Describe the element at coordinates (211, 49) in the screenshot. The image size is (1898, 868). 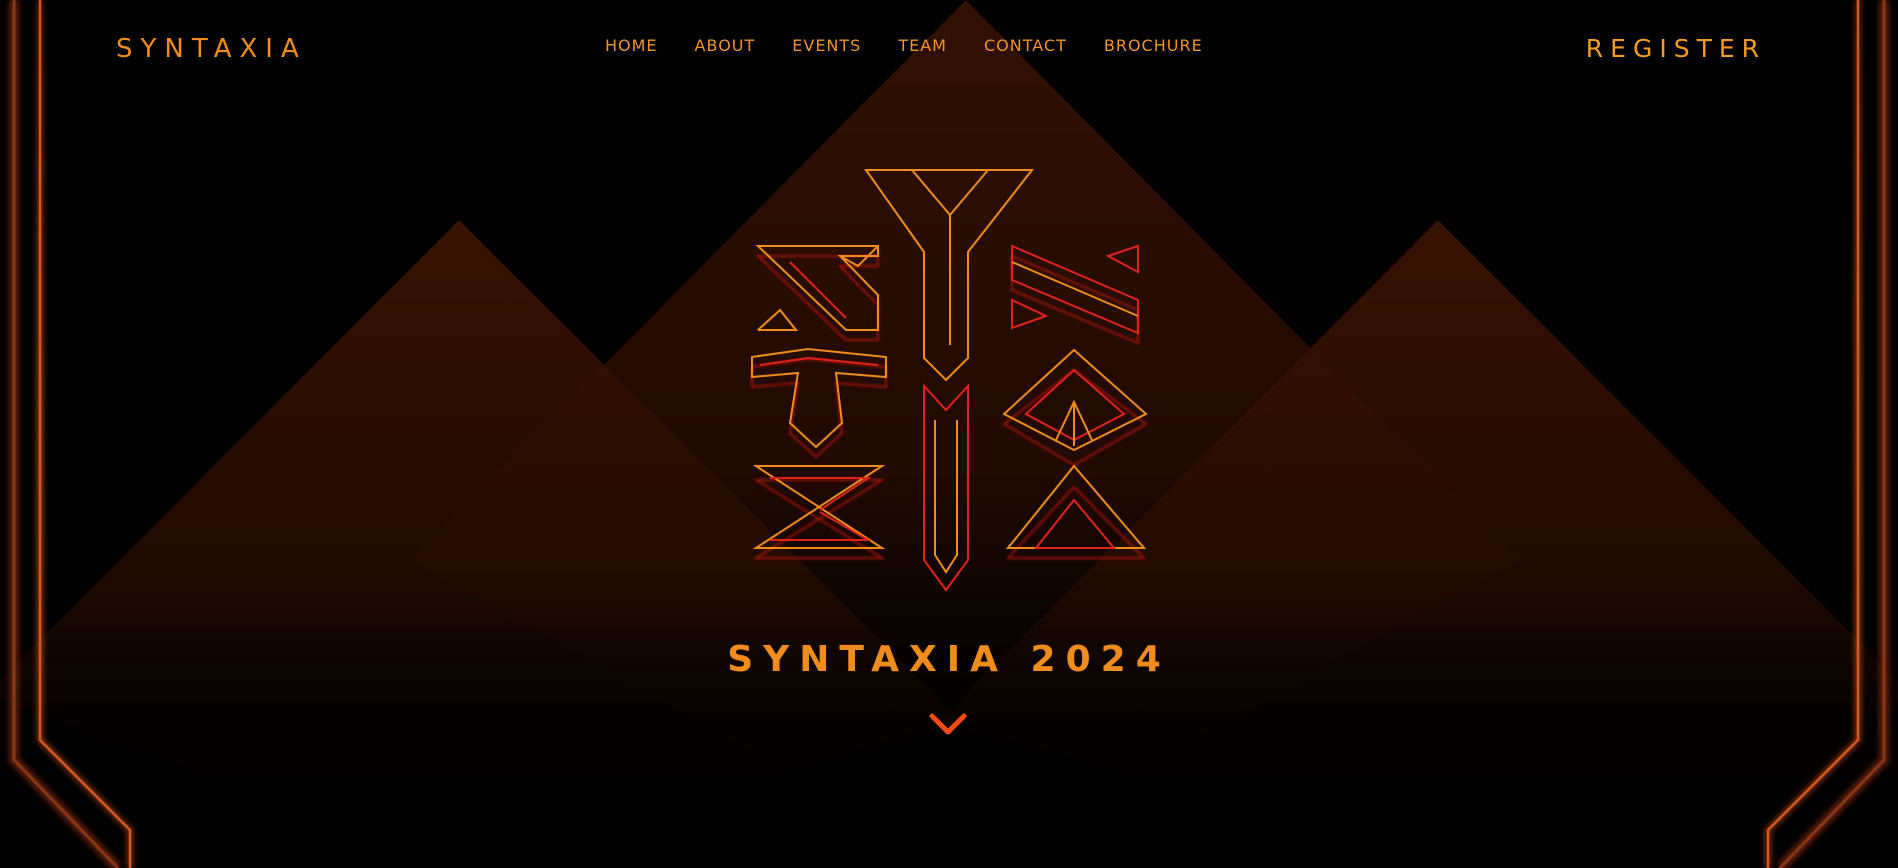
I see `brand-logo-text: SYNTAXIA` at that location.